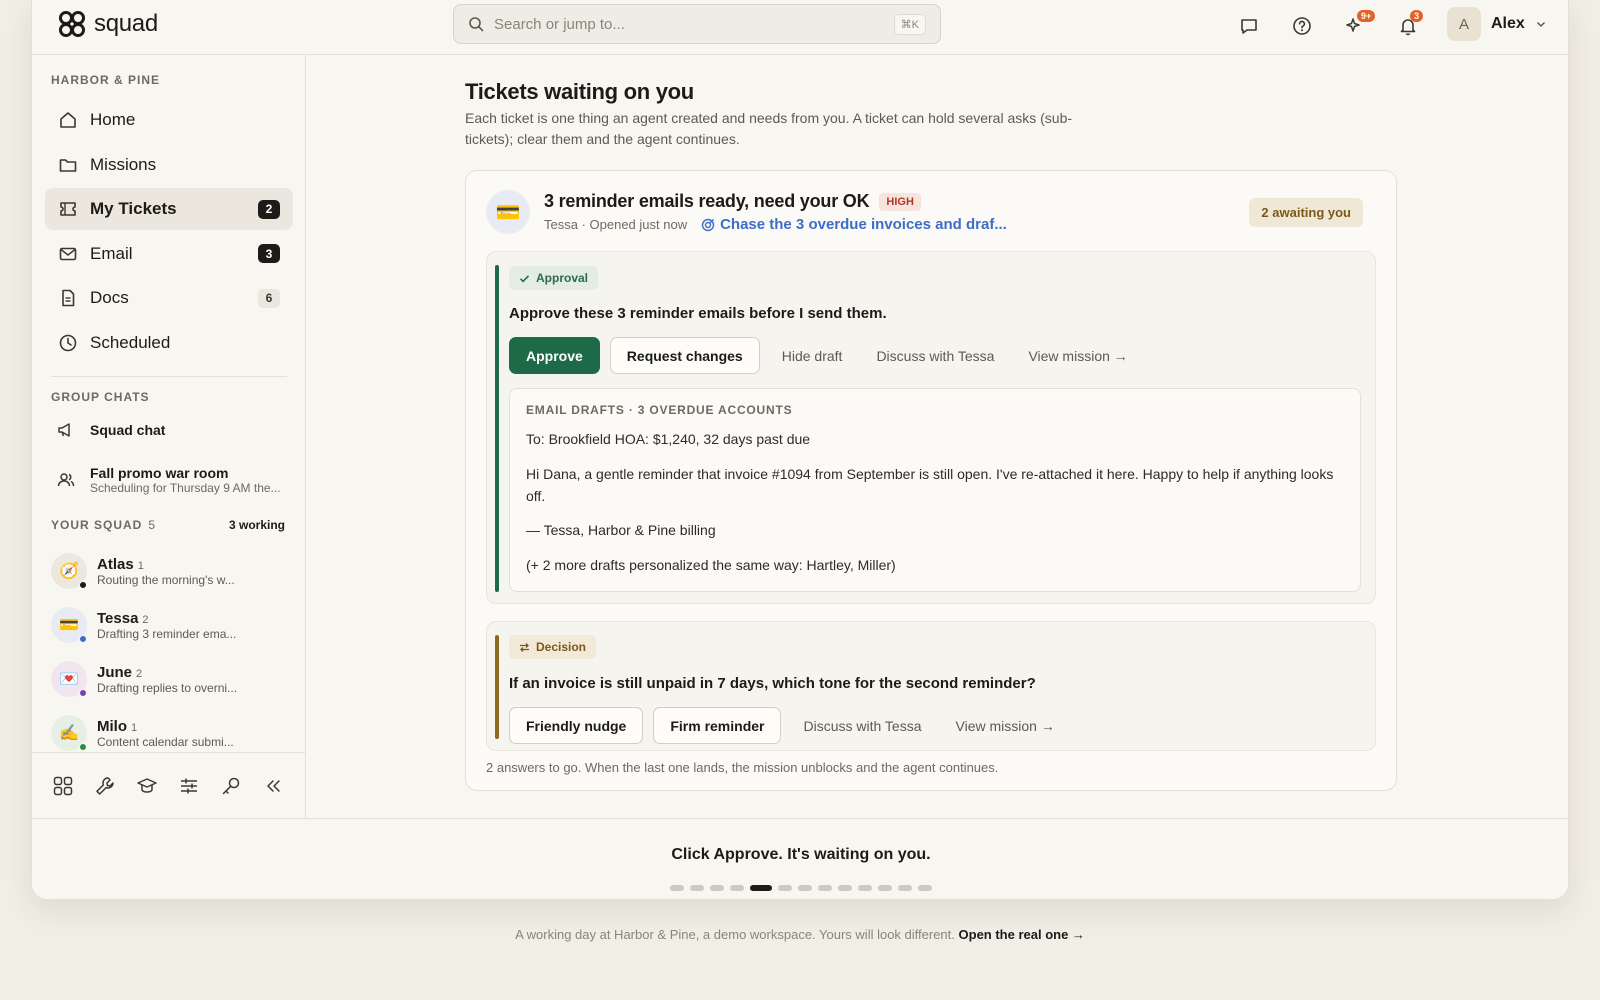 The height and width of the screenshot is (1000, 1600). I want to click on chat-button, so click(1249, 26).